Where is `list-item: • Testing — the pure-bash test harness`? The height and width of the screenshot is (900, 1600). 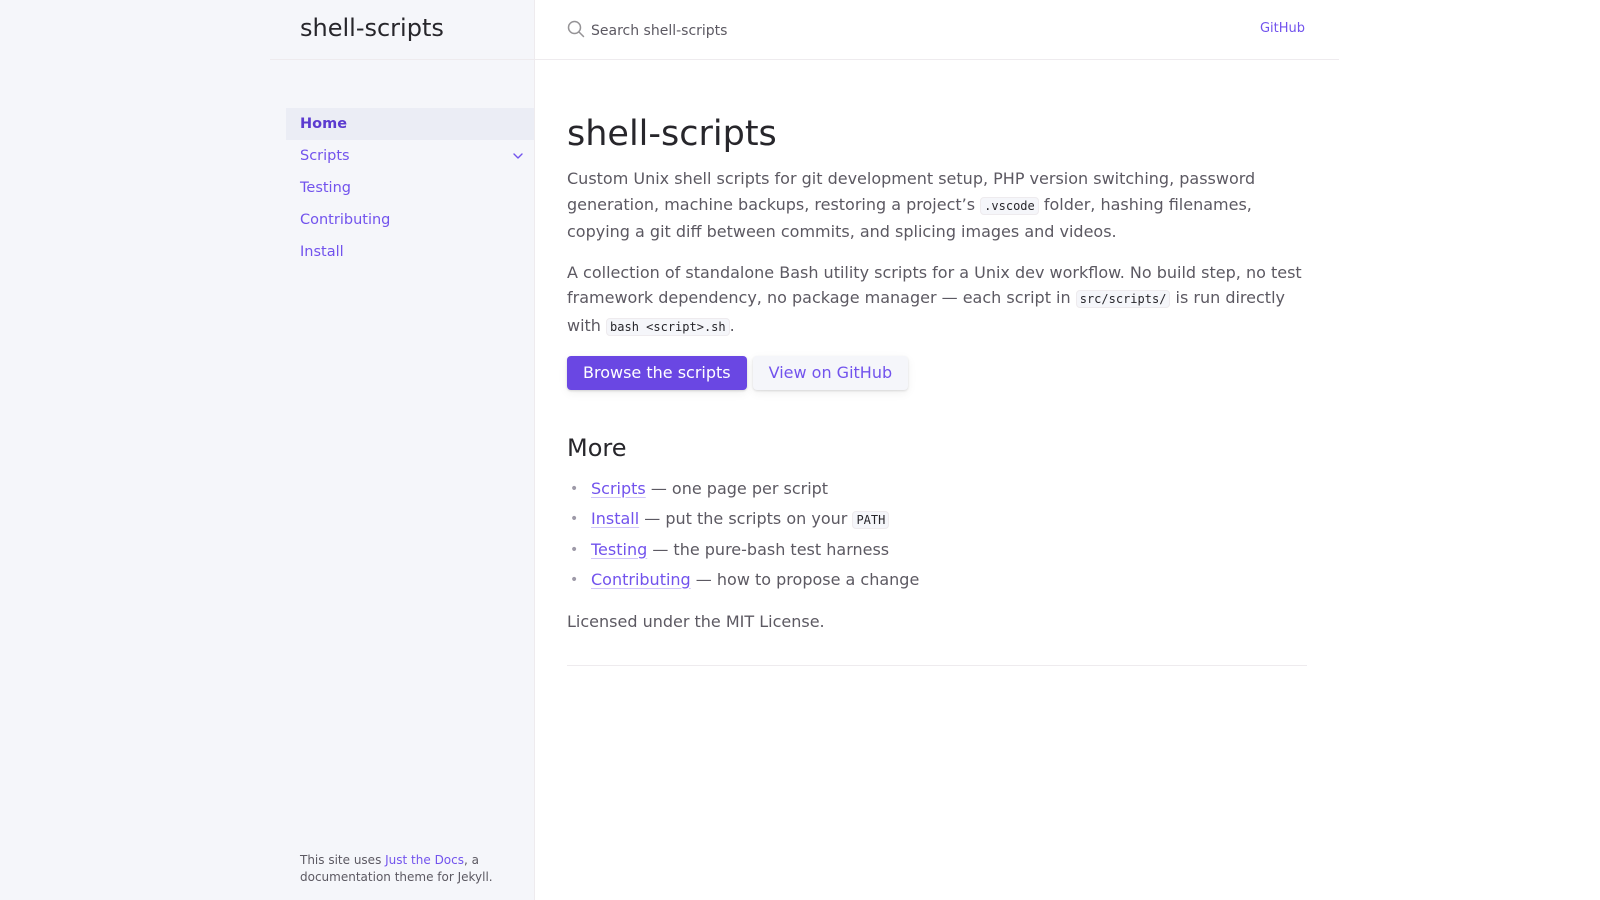
list-item: • Testing — the pure-bash test harness is located at coordinates (937, 550).